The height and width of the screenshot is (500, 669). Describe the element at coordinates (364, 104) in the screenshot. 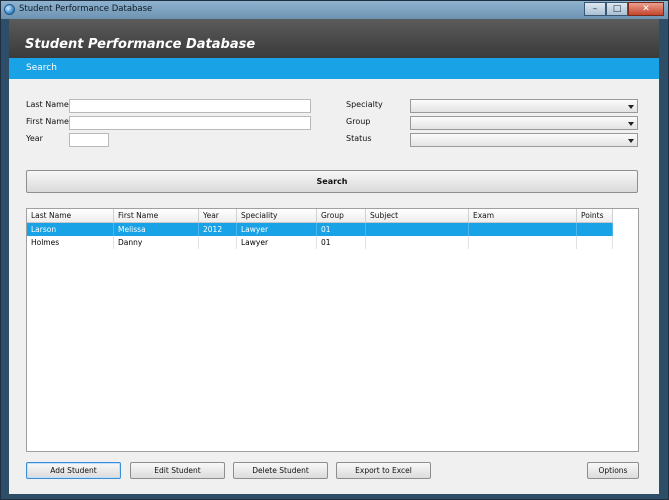

I see `specialty-label: Specialty` at that location.